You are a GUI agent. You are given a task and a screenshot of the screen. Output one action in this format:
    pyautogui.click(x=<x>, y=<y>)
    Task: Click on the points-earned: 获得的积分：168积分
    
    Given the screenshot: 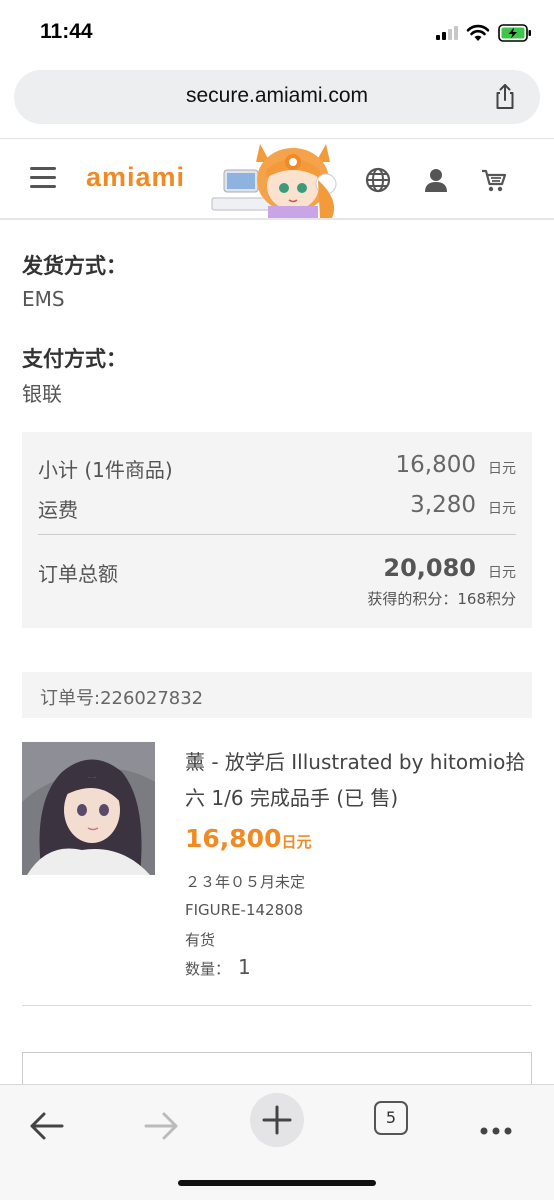 What is the action you would take?
    pyautogui.click(x=441, y=599)
    